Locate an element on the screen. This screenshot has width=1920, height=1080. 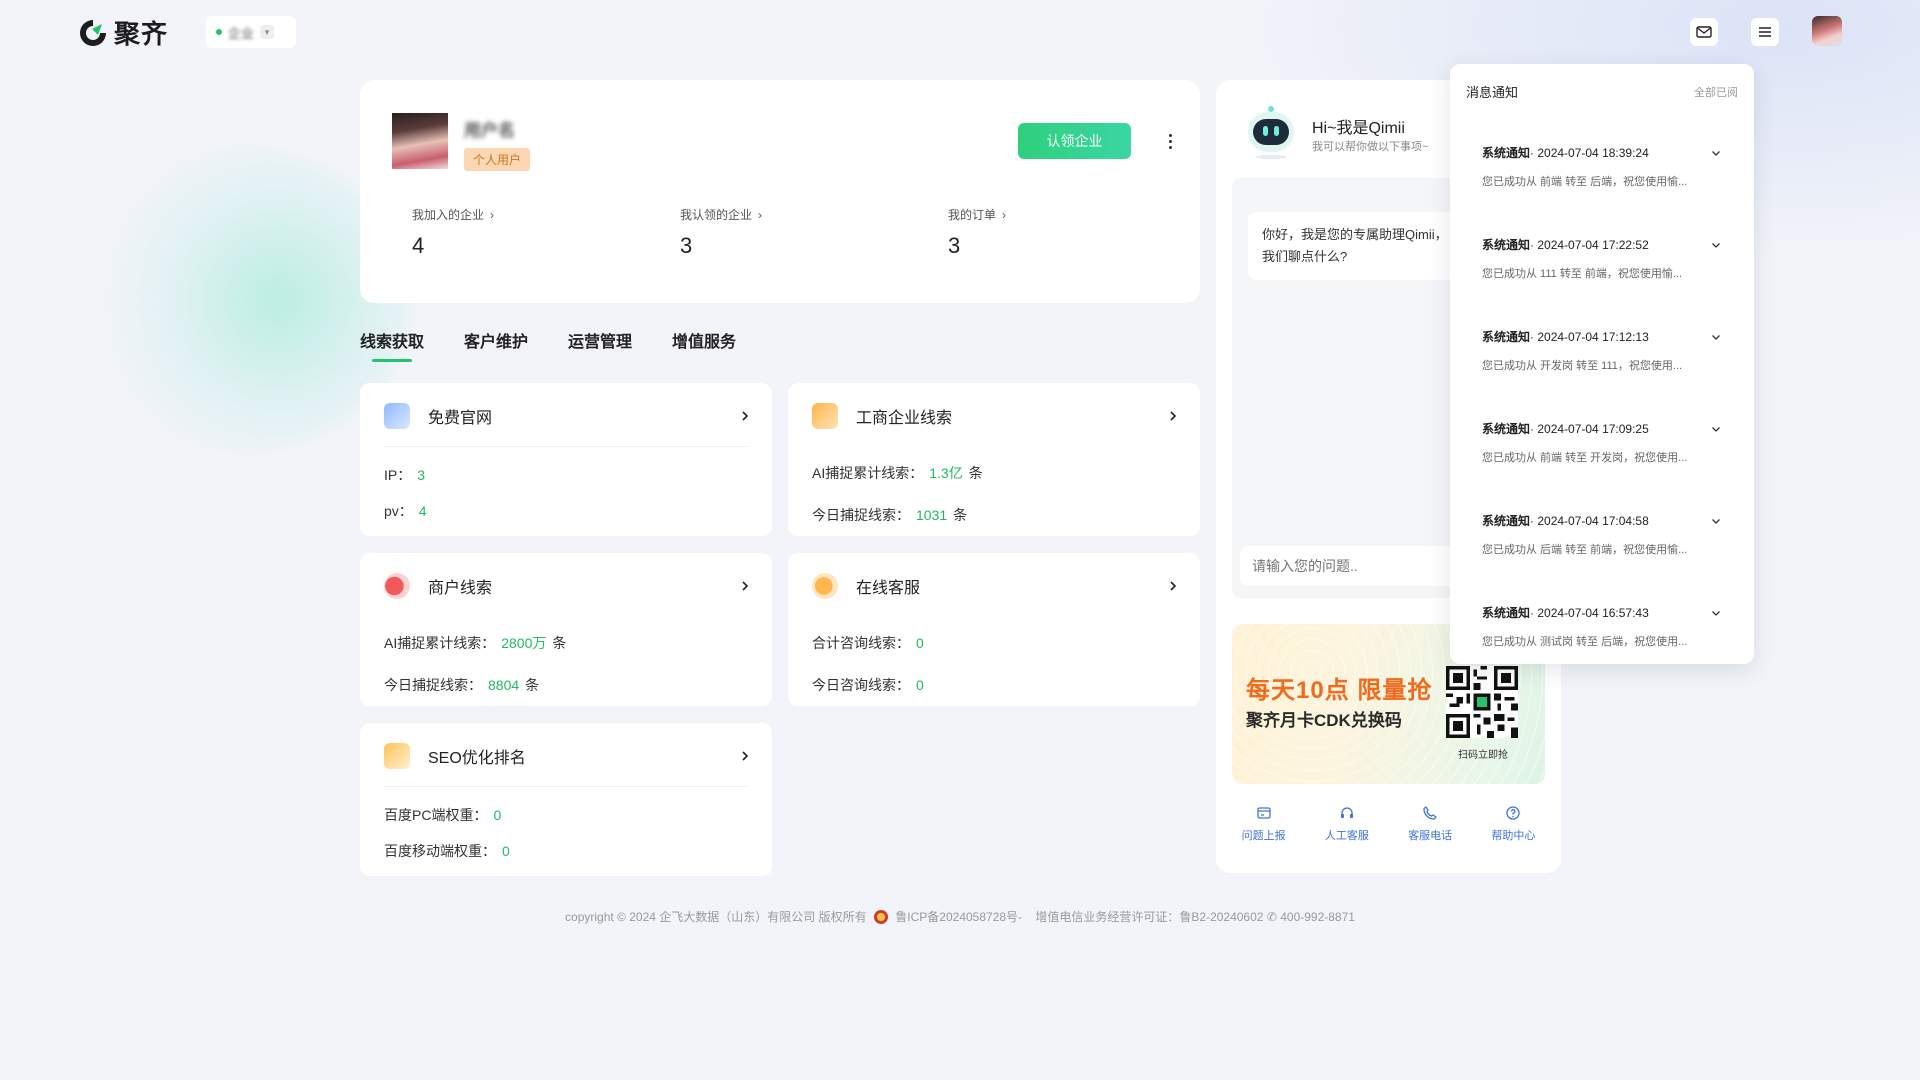
card-free-website: 免费官网 IP： 3 pv： 4 is located at coordinates (566, 459).